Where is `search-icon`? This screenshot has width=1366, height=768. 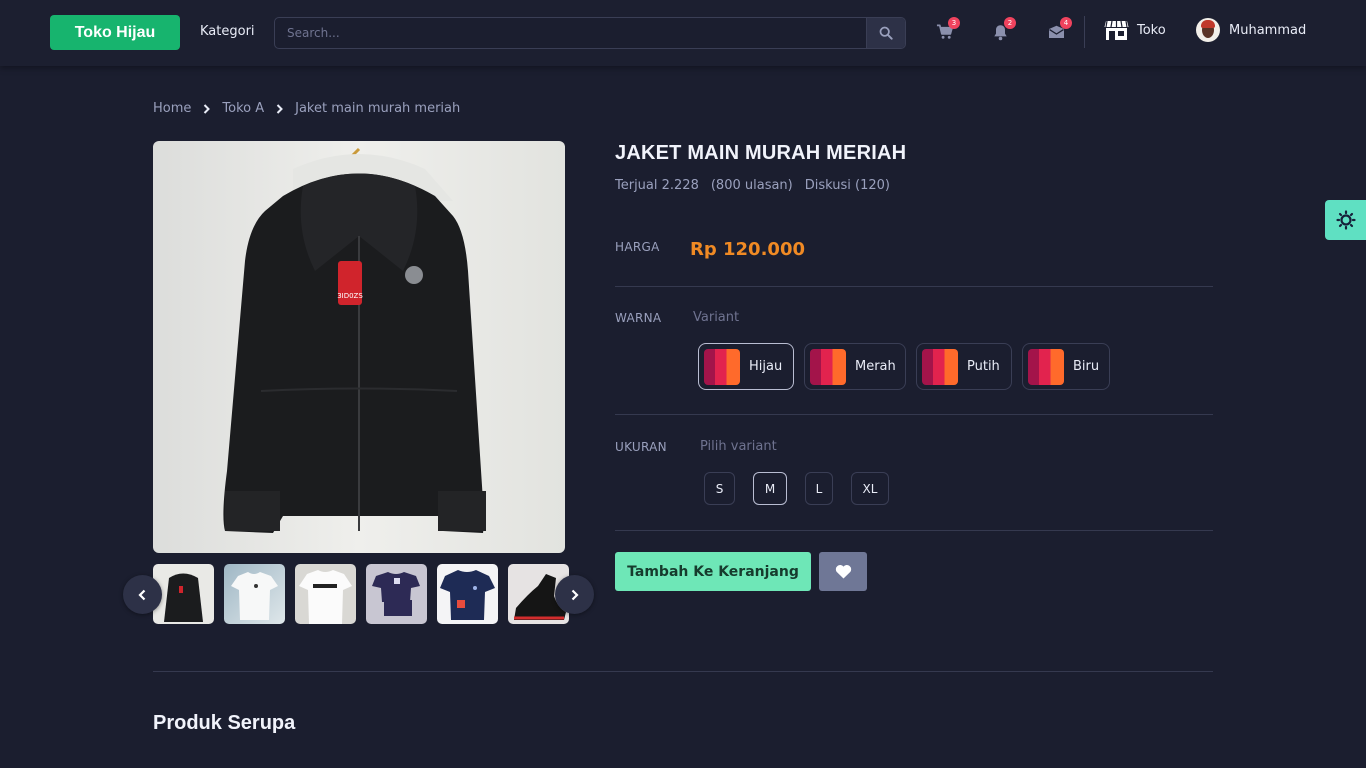
search-icon is located at coordinates (886, 33).